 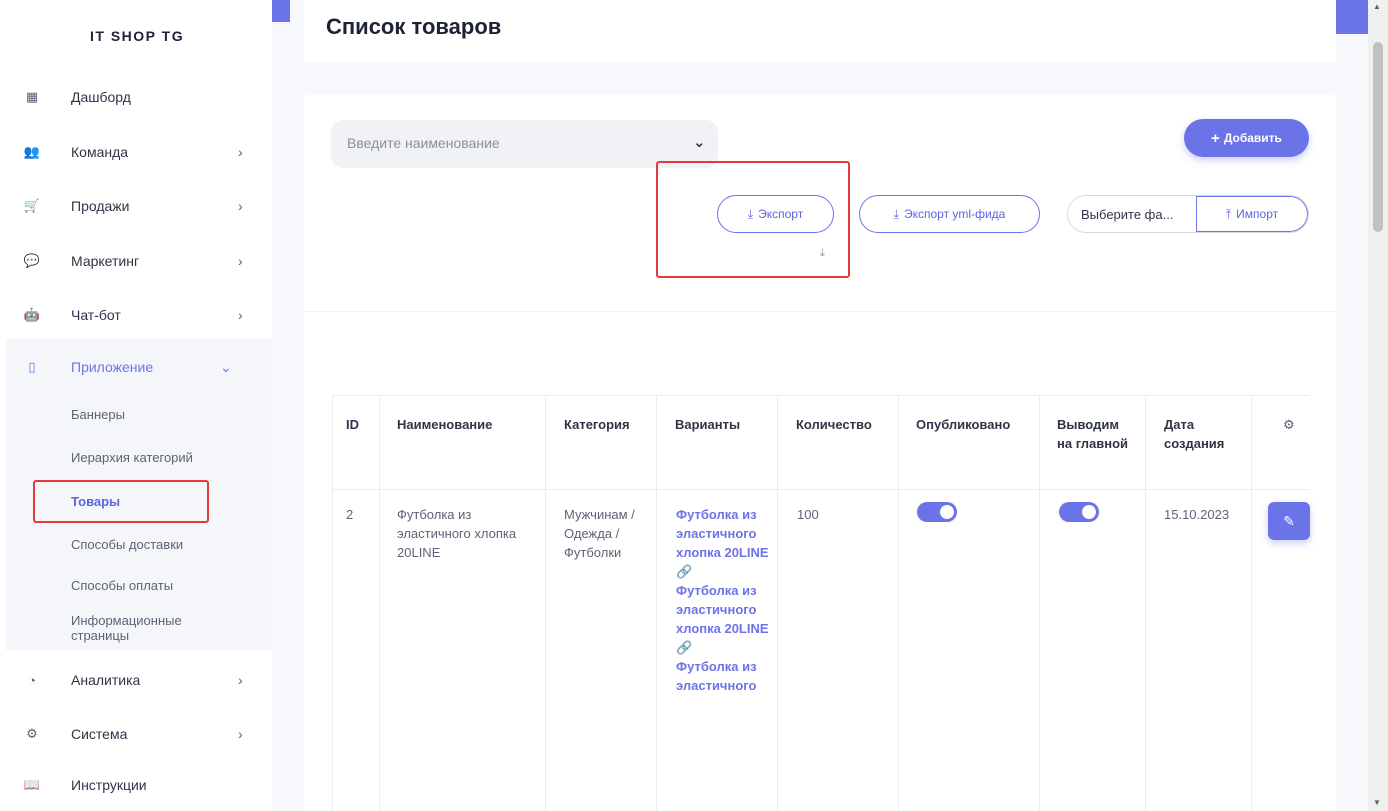 What do you see at coordinates (32, 151) in the screenshot?
I see `users-icon: 👥` at bounding box center [32, 151].